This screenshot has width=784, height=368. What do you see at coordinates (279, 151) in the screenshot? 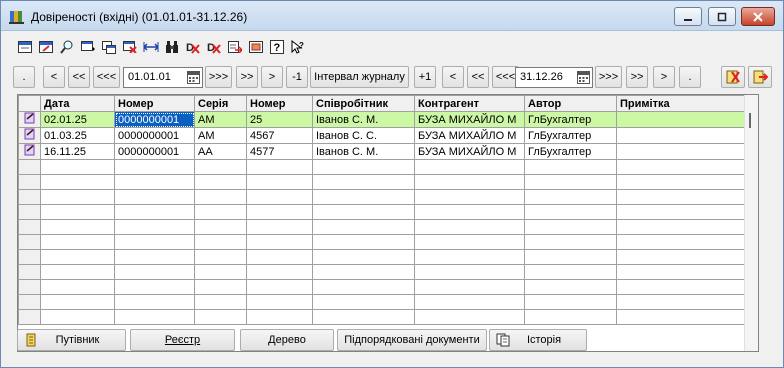
I see `cell-doc-number: 4577` at bounding box center [279, 151].